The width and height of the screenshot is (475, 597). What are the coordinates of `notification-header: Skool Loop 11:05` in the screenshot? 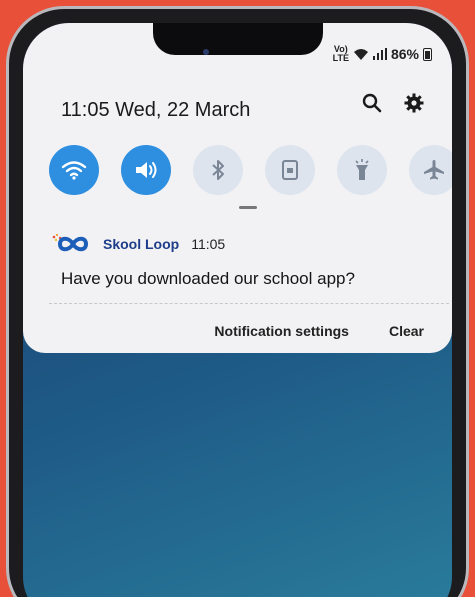 It's located at (138, 244).